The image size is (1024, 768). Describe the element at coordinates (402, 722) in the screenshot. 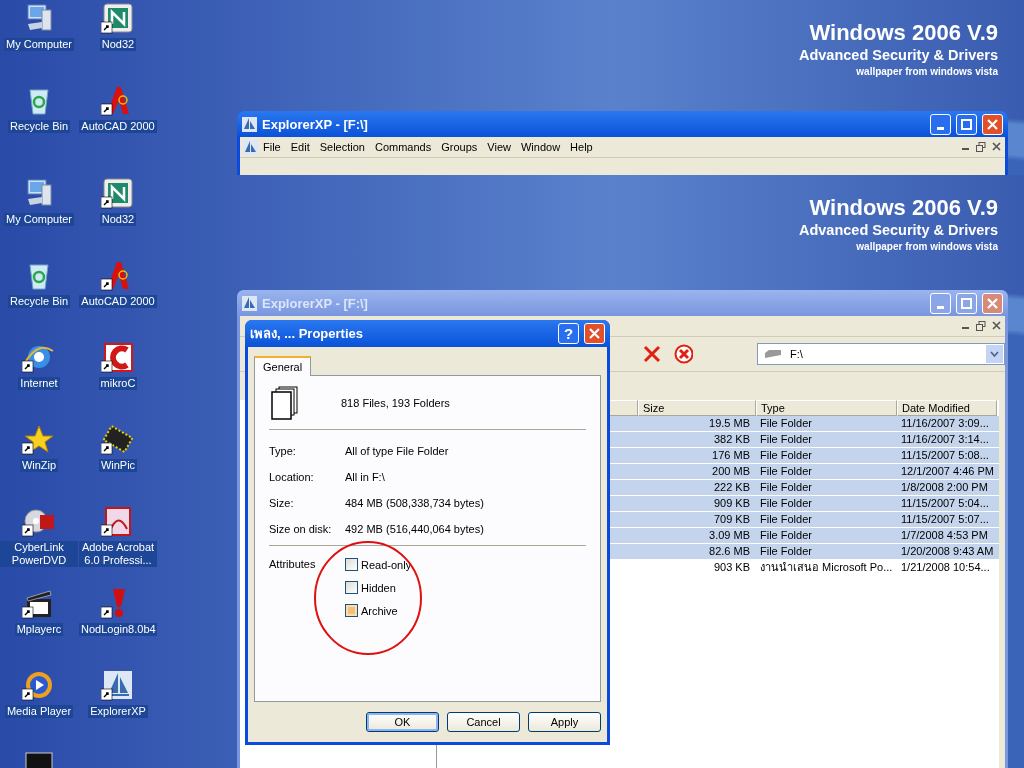

I see `dialog-button: OK` at that location.